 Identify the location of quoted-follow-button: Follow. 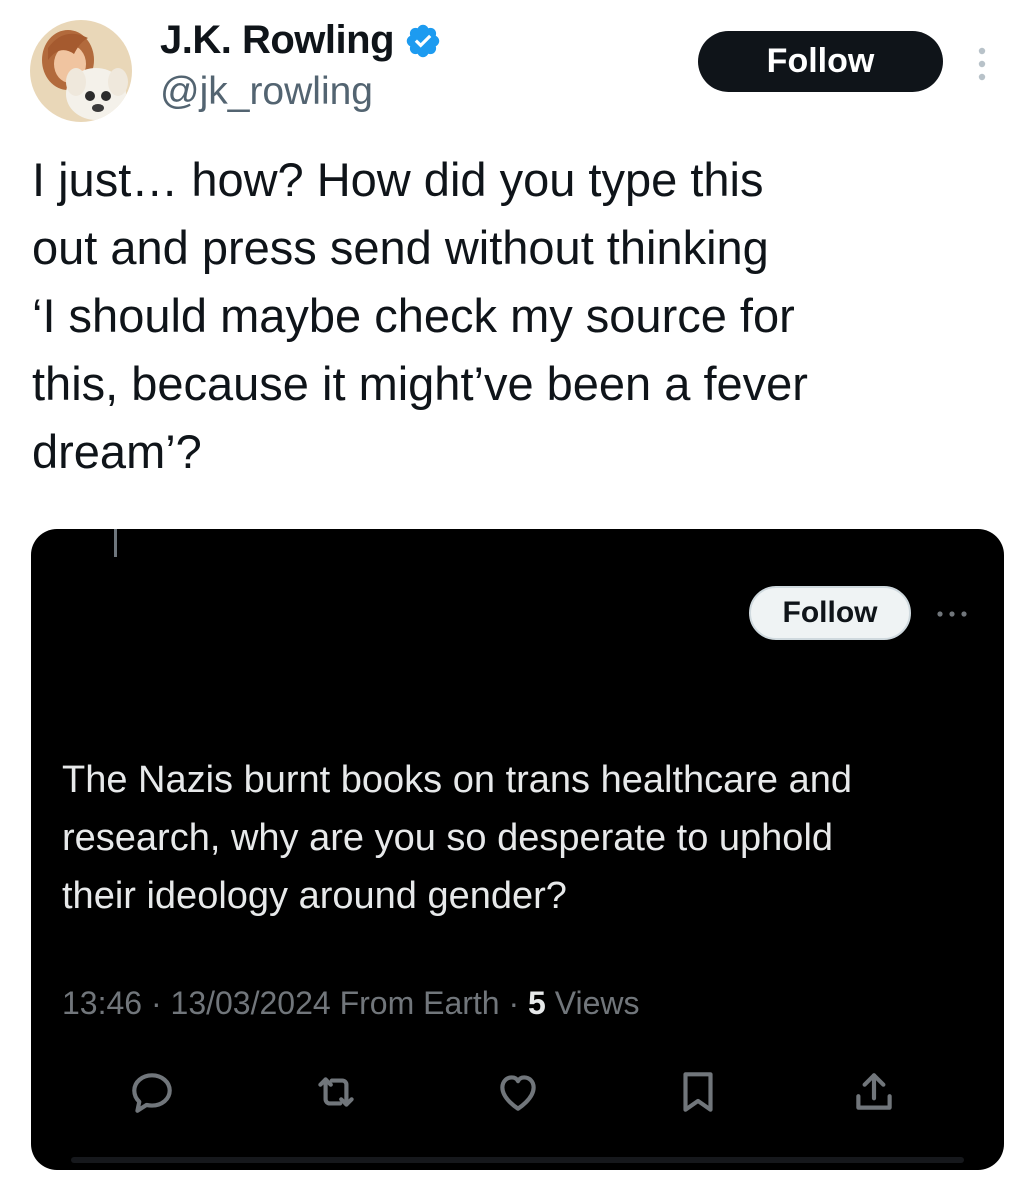
(830, 613).